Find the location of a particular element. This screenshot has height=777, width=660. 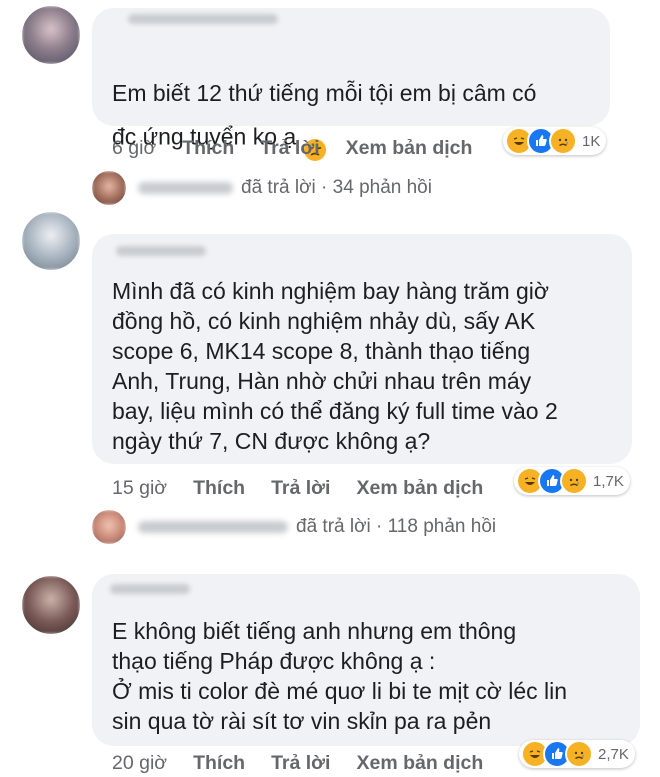

reaction-summary: 1K is located at coordinates (555, 141).